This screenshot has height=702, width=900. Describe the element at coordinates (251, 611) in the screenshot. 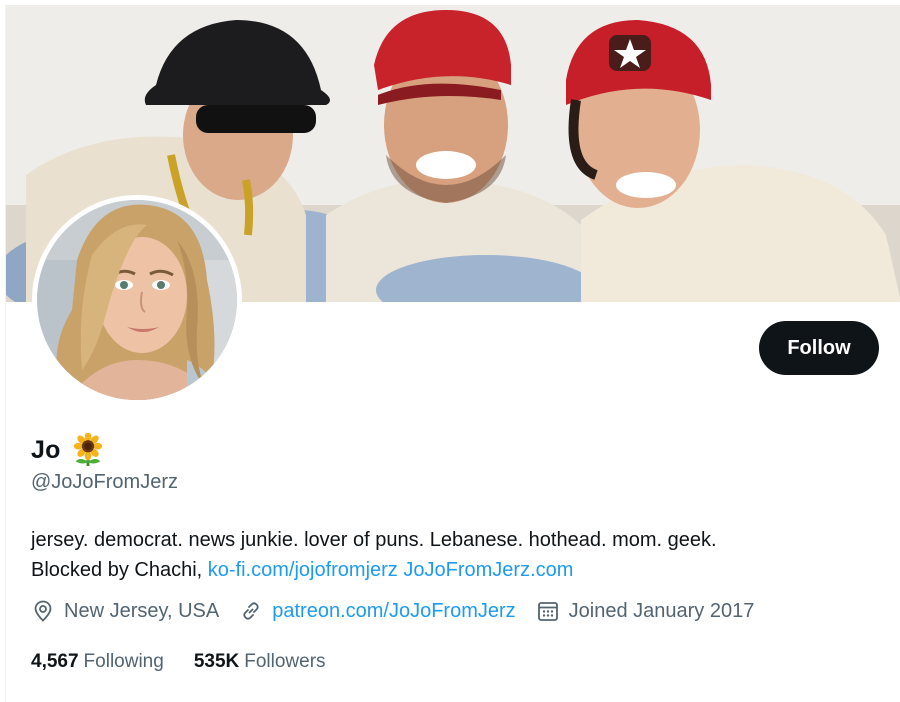

I see `link-icon` at that location.